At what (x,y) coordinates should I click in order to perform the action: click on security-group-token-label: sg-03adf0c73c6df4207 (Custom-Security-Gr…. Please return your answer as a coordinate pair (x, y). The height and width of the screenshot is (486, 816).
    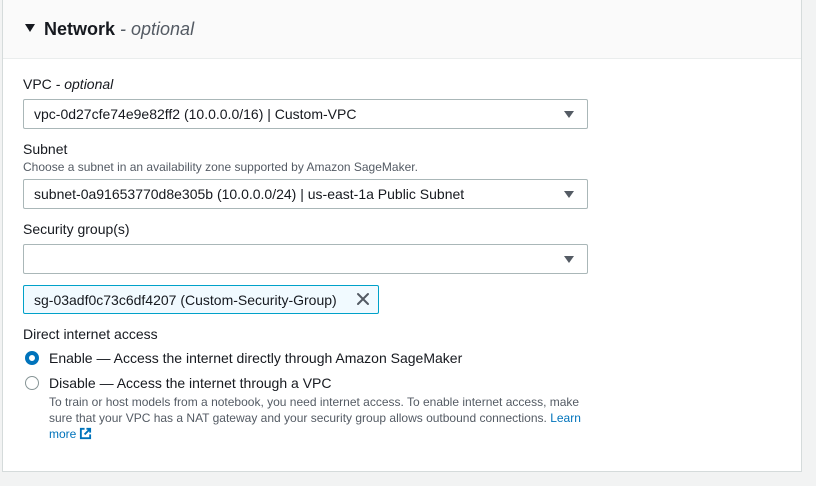
    Looking at the image, I should click on (185, 300).